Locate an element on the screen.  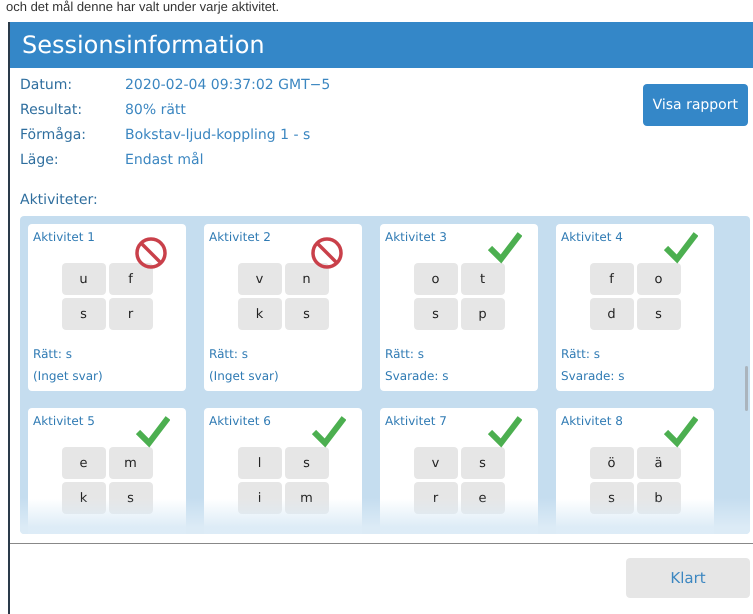
activity-title: Aktivitet 2 is located at coordinates (240, 237).